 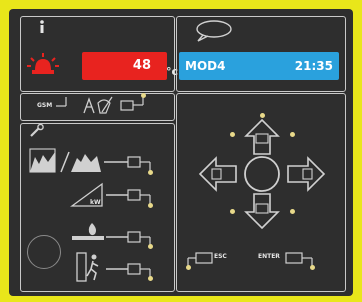 What do you see at coordinates (98, 105) in the screenshot?
I see `hand-touch-icon` at bounding box center [98, 105].